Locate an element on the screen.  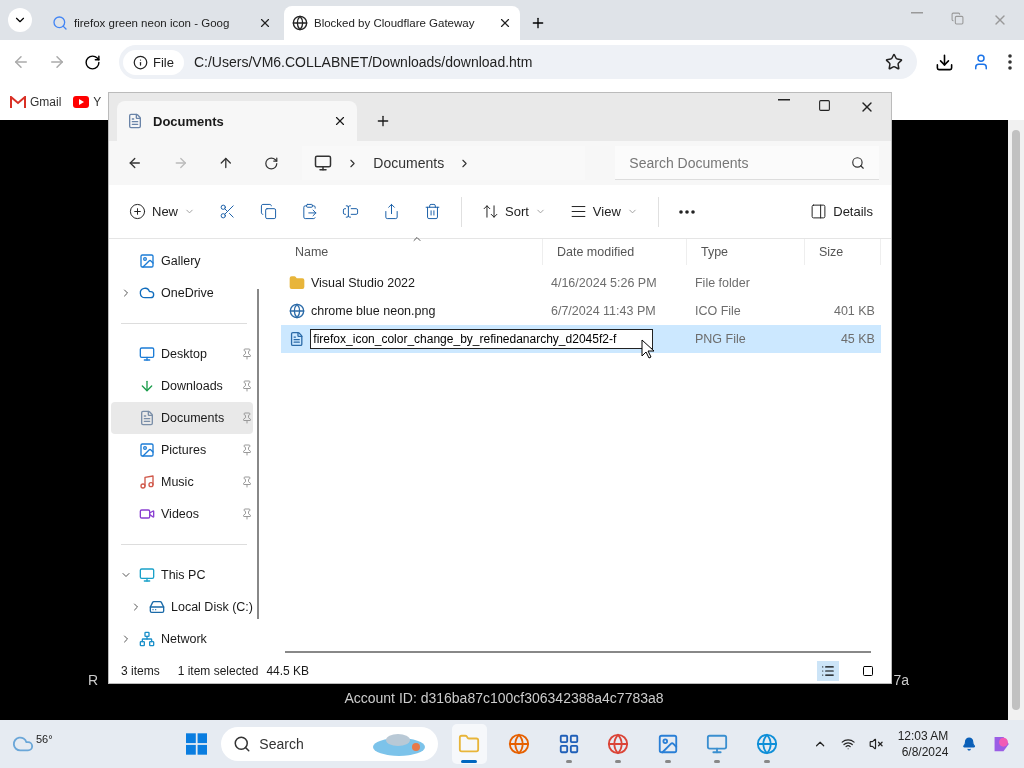
search-field: Search is located at coordinates (329, 744).